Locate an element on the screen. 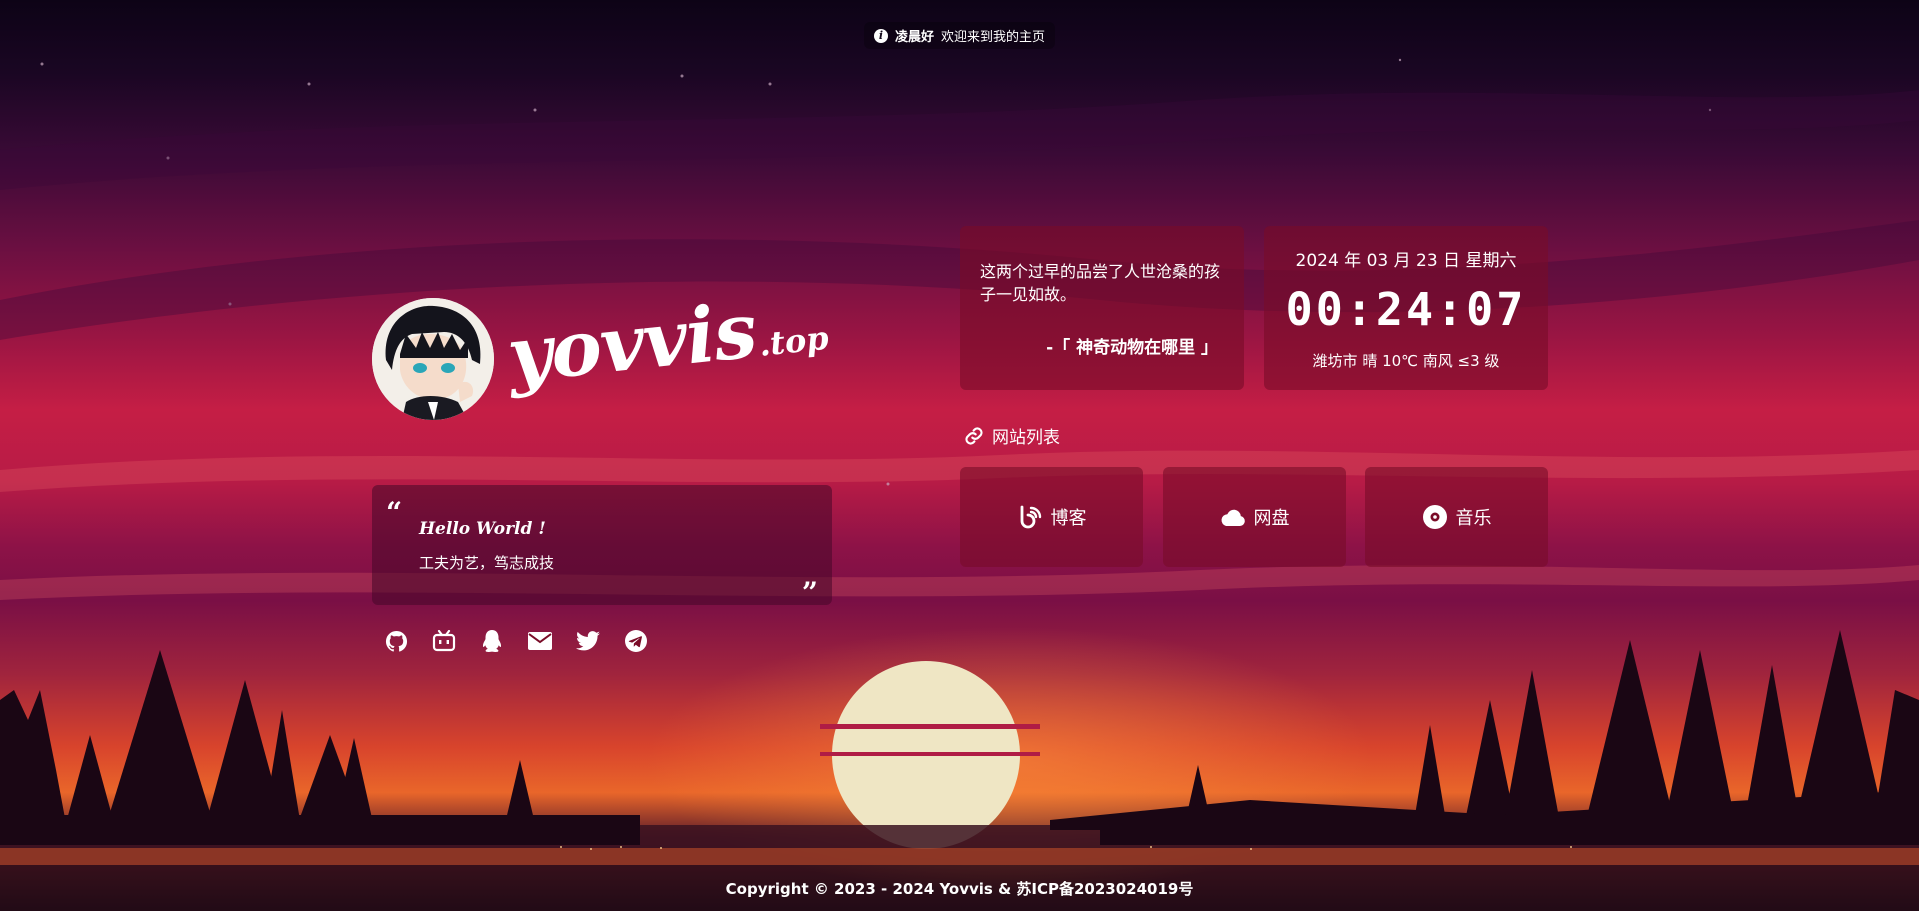 This screenshot has width=1919, height=911. site-label-music: 音乐 is located at coordinates (1473, 518).